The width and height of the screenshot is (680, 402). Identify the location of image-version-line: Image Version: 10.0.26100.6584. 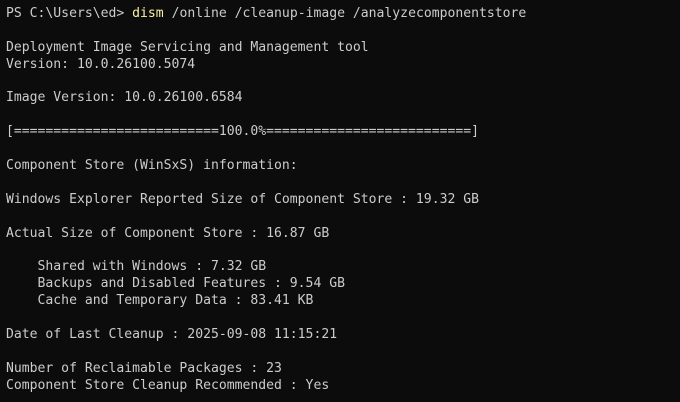
(124, 98).